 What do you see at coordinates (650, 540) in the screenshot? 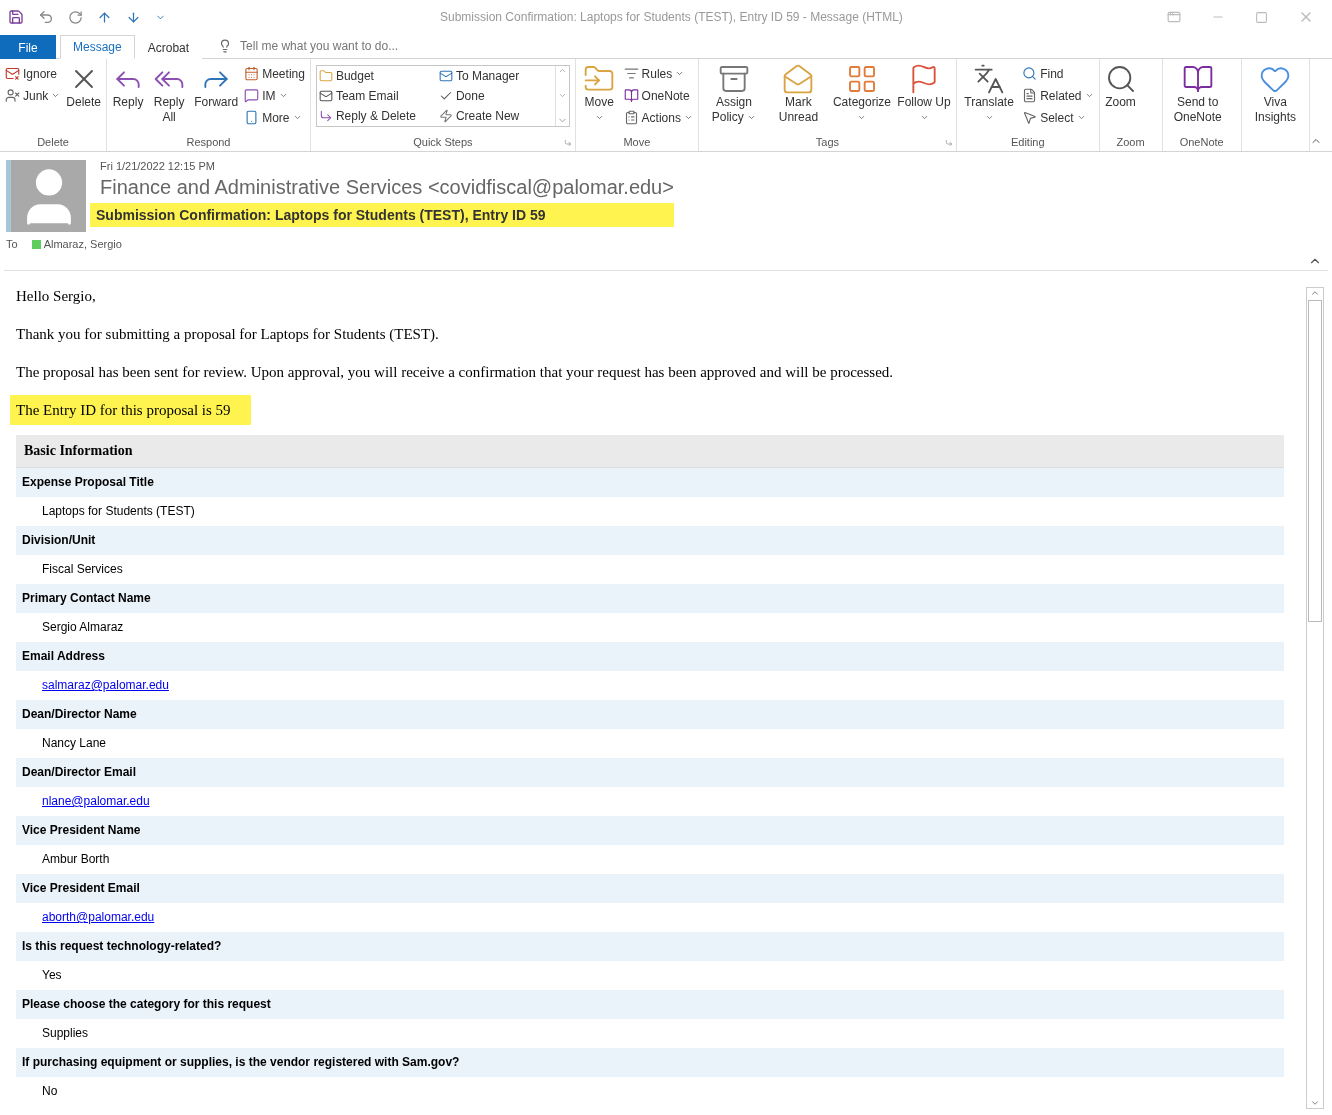
I see `field-label: Division/Unit` at bounding box center [650, 540].